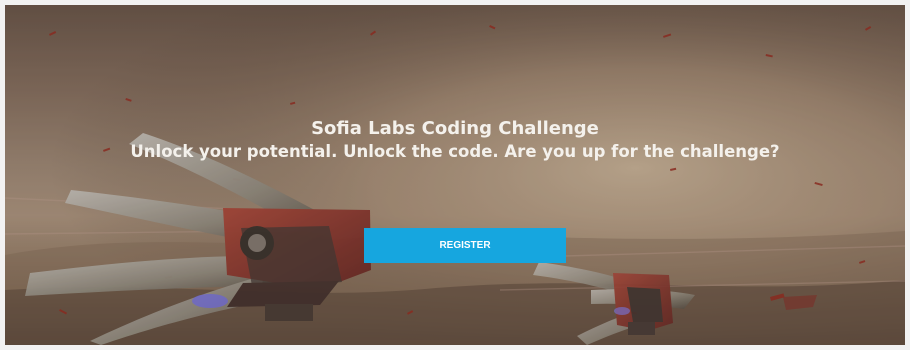 The image size is (910, 350). Describe the element at coordinates (465, 245) in the screenshot. I see `register-button: REGISTER` at that location.